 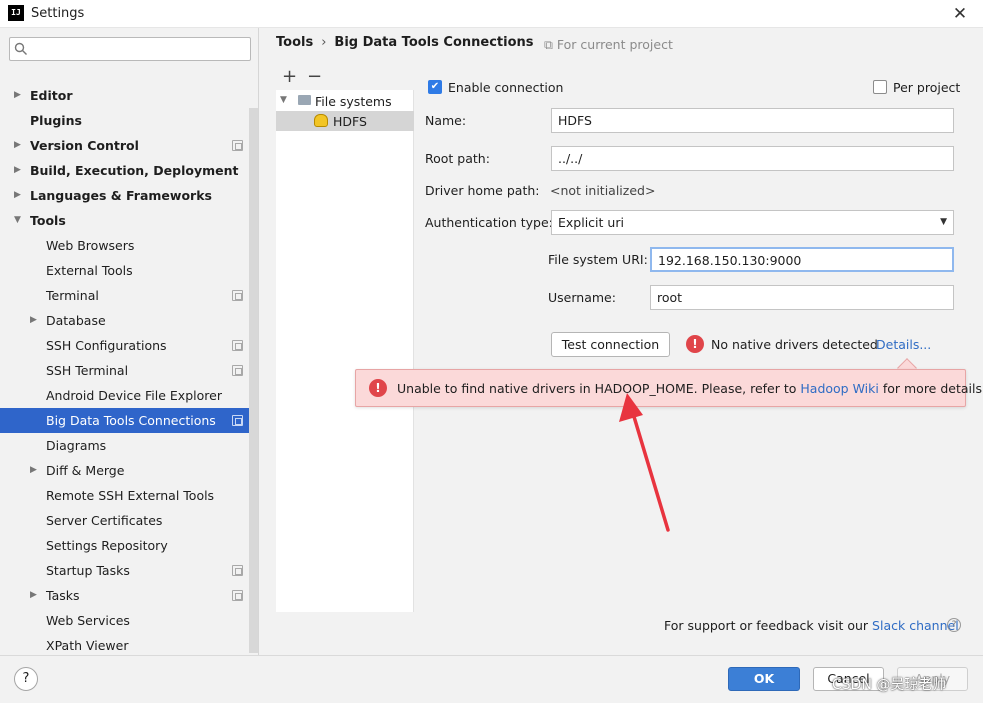 I want to click on search-icon, so click(x=20, y=48).